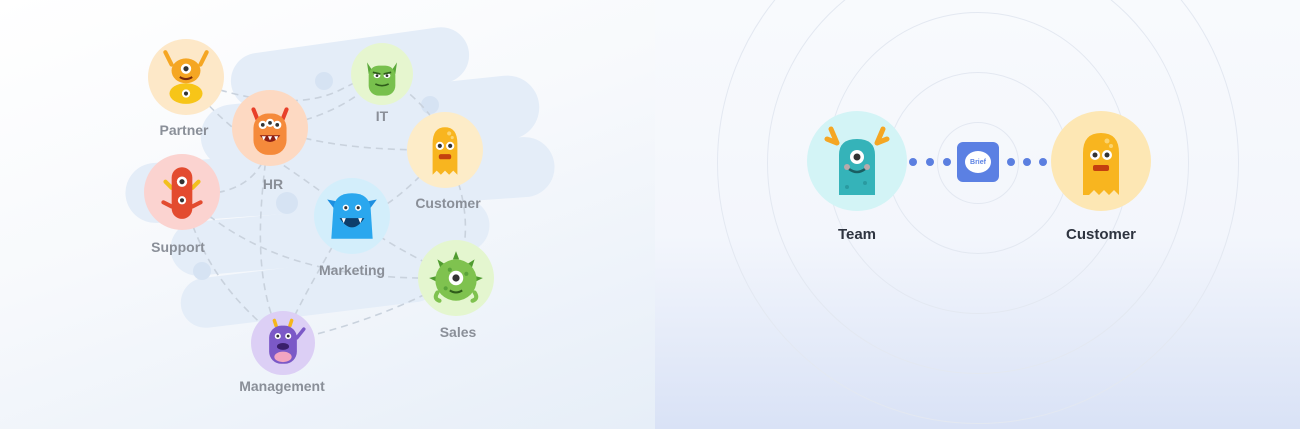 The image size is (1300, 429). I want to click on sales-avatar, so click(456, 278).